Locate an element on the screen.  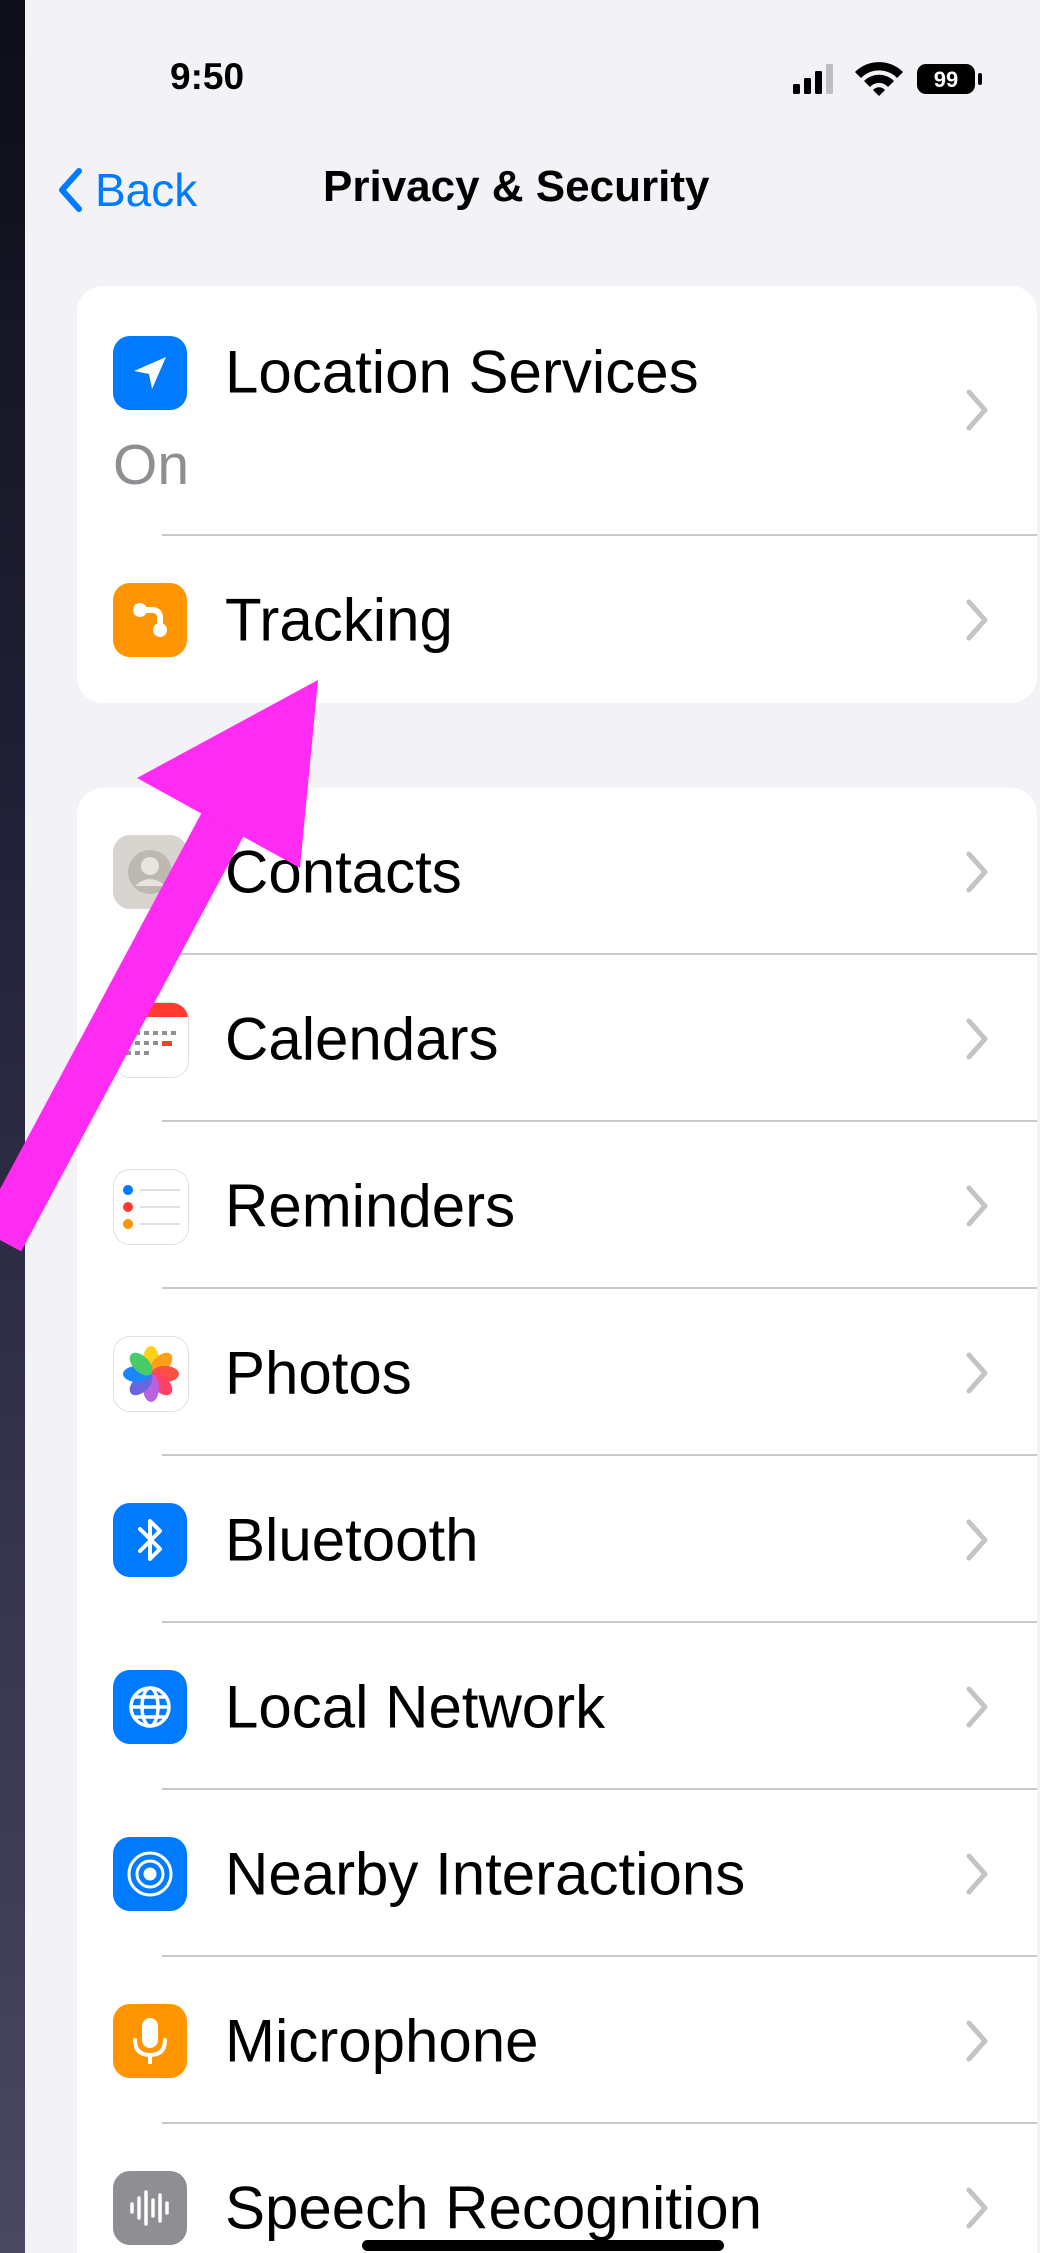
row-label: Speech Recognition is located at coordinates (494, 2207).